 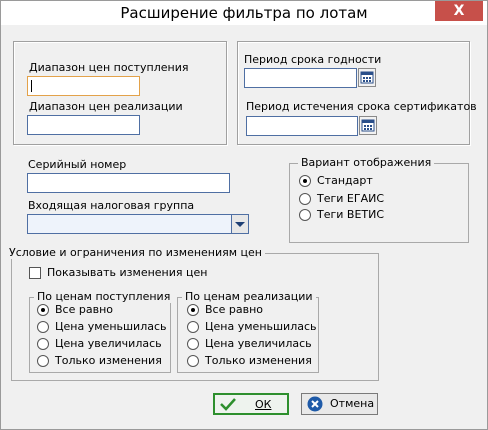 I want to click on window-title: Расширение фильтра по лотам, so click(x=244, y=13).